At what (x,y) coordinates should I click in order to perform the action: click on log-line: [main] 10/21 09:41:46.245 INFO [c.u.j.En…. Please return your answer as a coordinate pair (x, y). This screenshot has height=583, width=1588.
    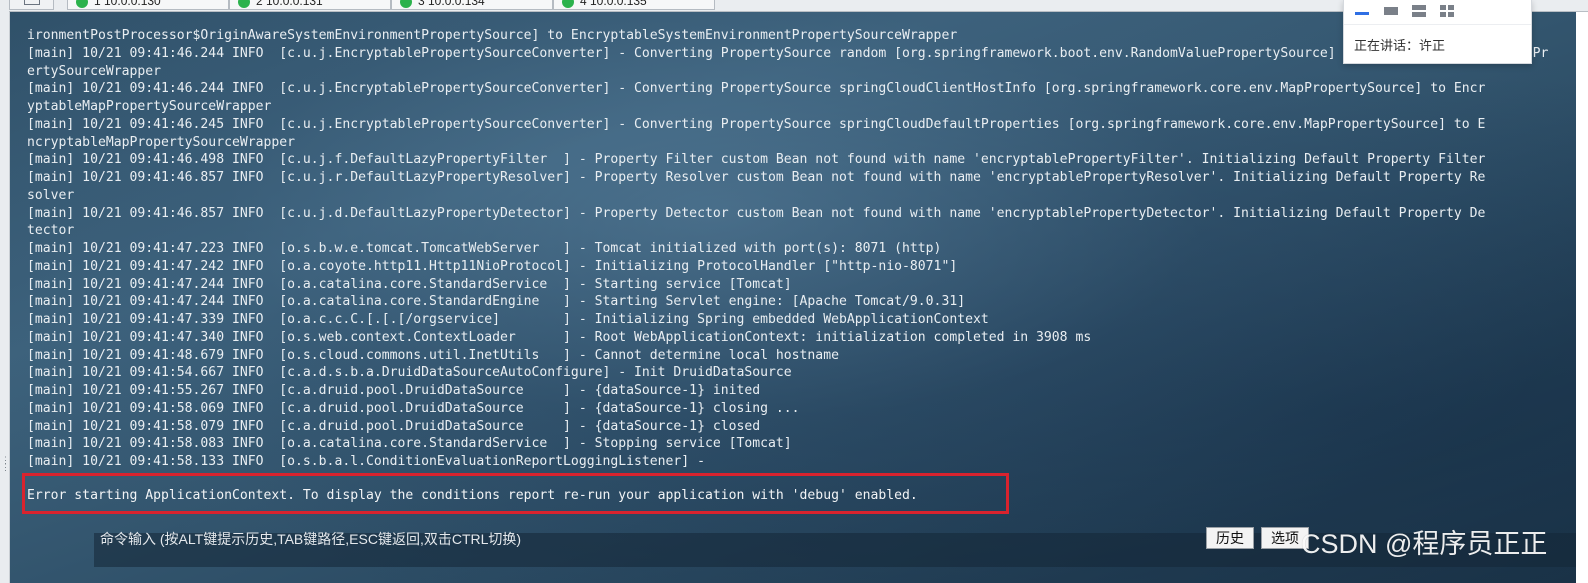
    Looking at the image, I should click on (756, 124).